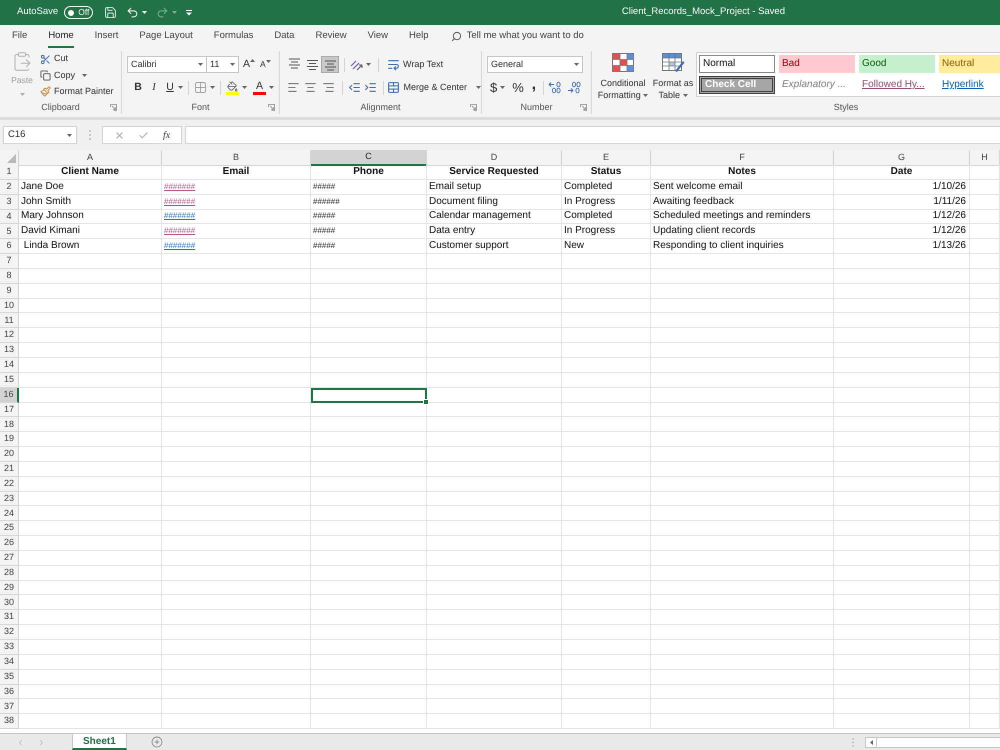 The image size is (1000, 750). What do you see at coordinates (9, 692) in the screenshot?
I see `row-header: 36` at bounding box center [9, 692].